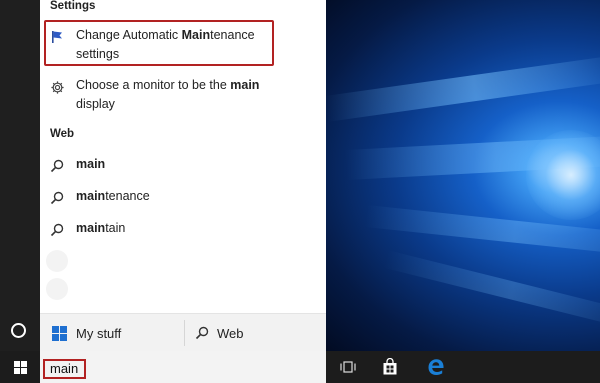  I want to click on store-icon, so click(390, 367).